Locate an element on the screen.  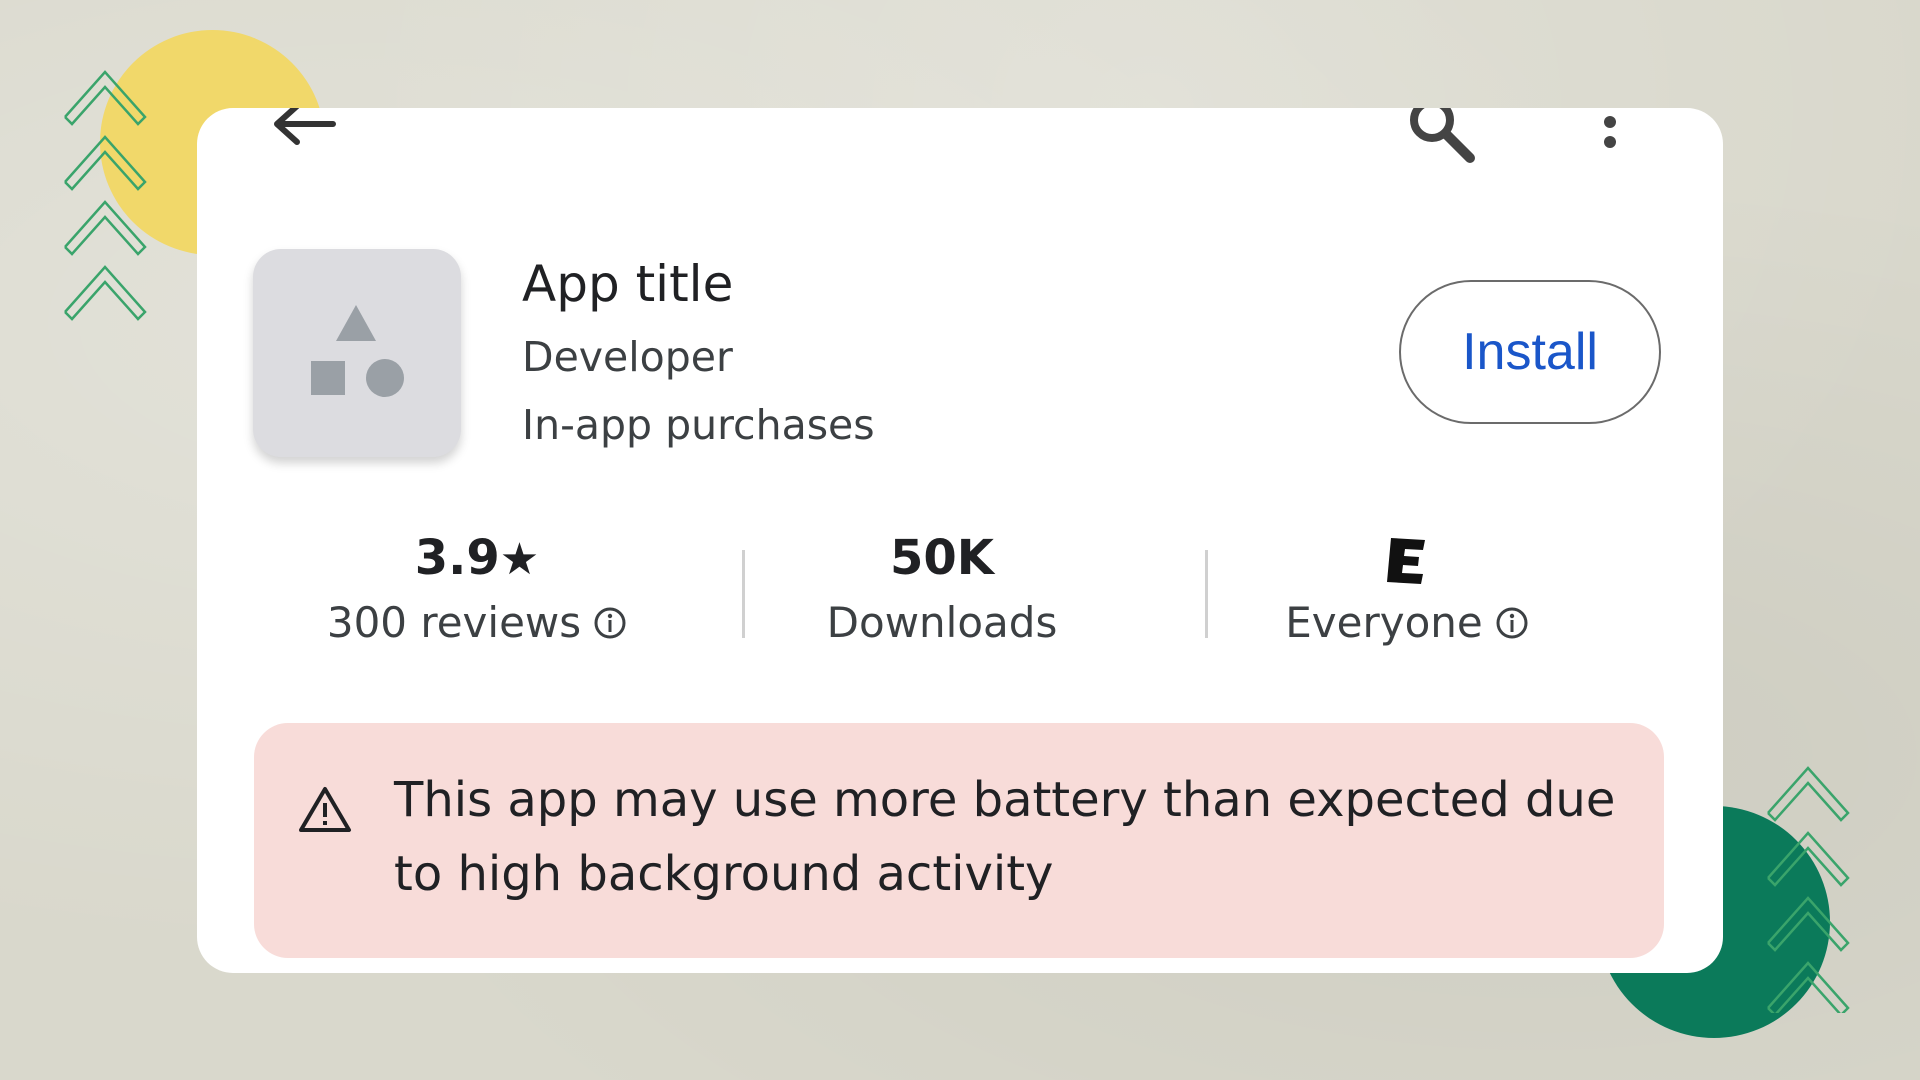
app-icon is located at coordinates (357, 353).